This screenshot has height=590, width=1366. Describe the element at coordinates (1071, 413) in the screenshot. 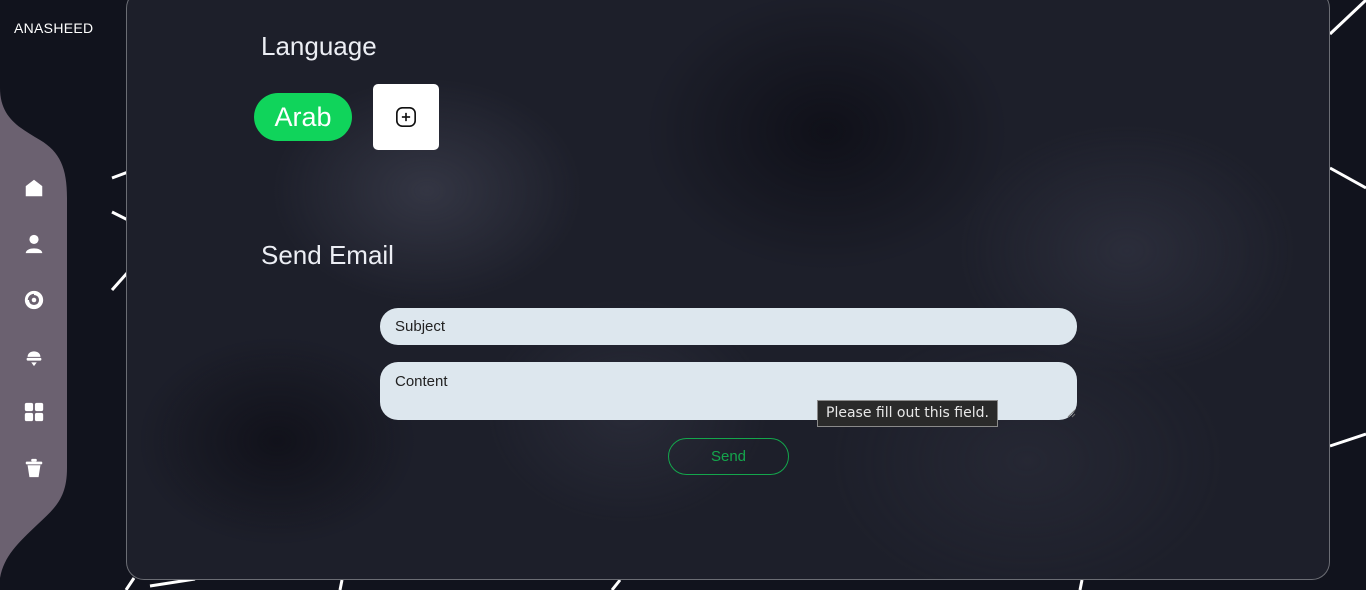

I see `textarea-resize-handle` at that location.